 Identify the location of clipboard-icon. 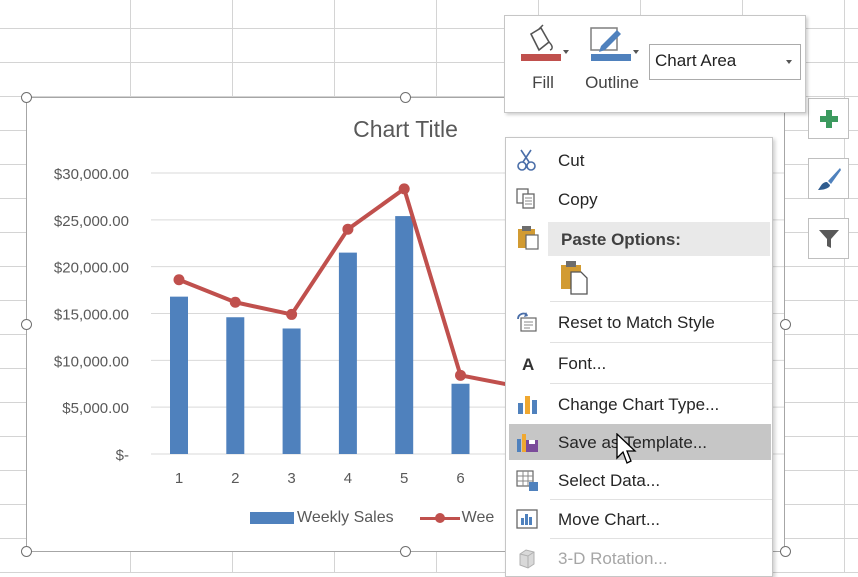
(528, 238).